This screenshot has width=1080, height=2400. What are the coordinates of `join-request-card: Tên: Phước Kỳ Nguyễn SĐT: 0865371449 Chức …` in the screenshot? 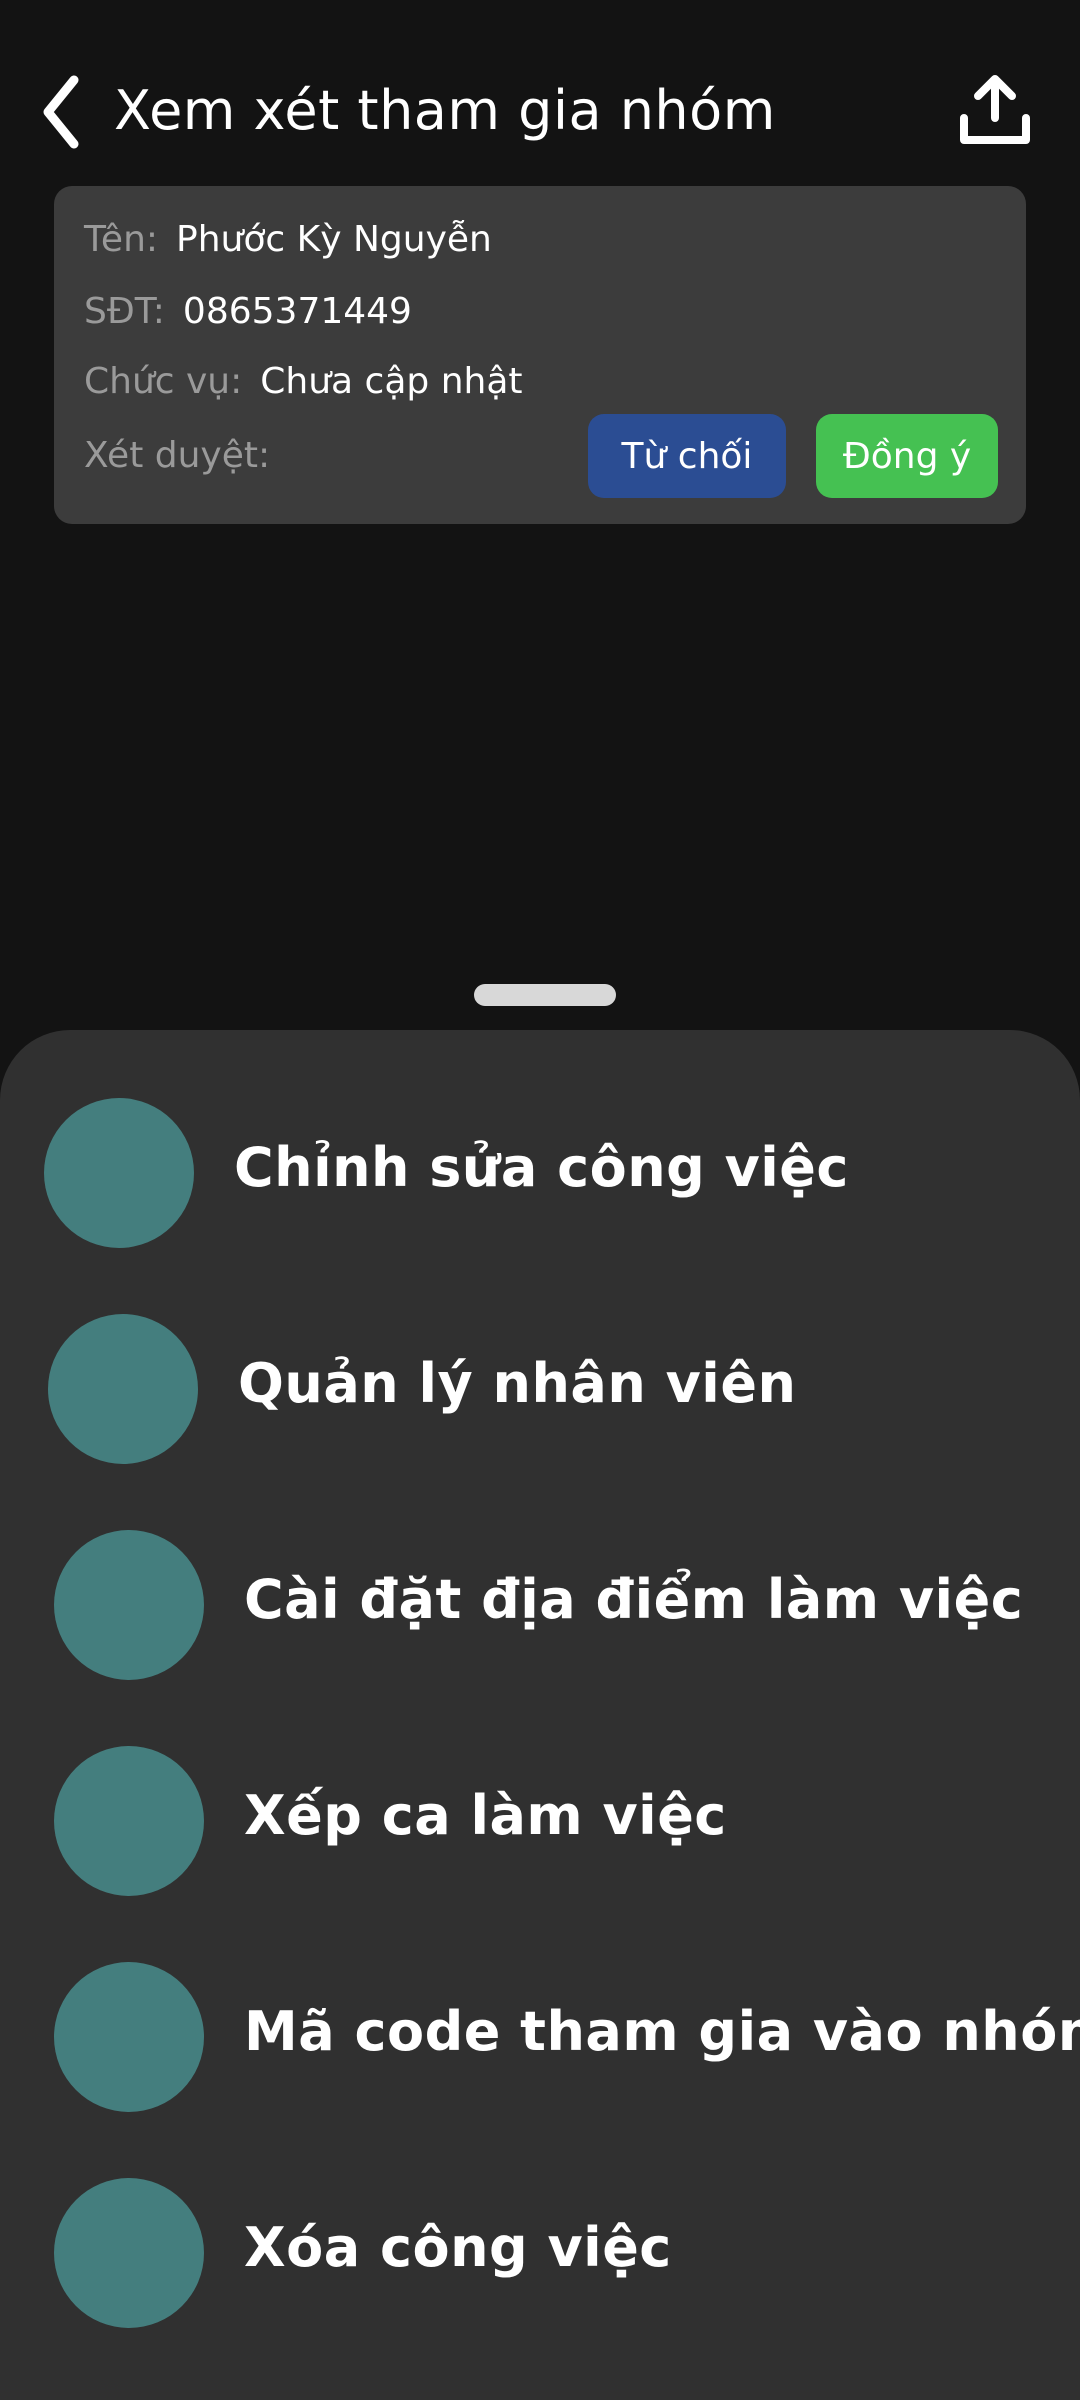 It's located at (540, 355).